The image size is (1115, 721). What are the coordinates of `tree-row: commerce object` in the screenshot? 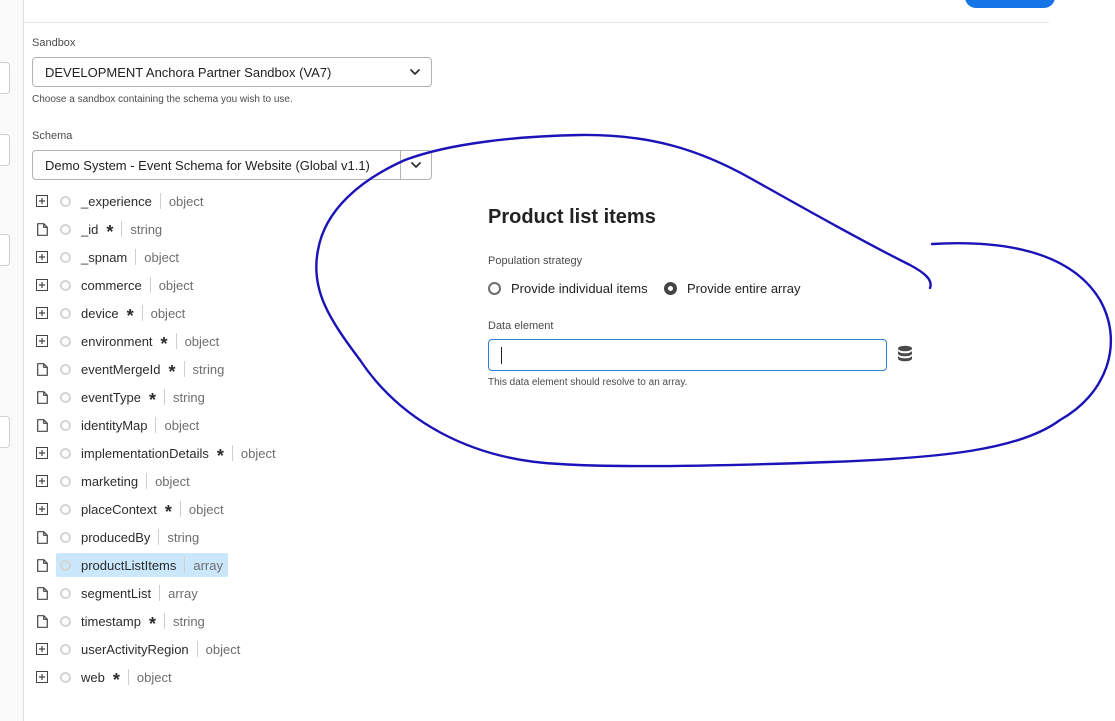 It's located at (114, 285).